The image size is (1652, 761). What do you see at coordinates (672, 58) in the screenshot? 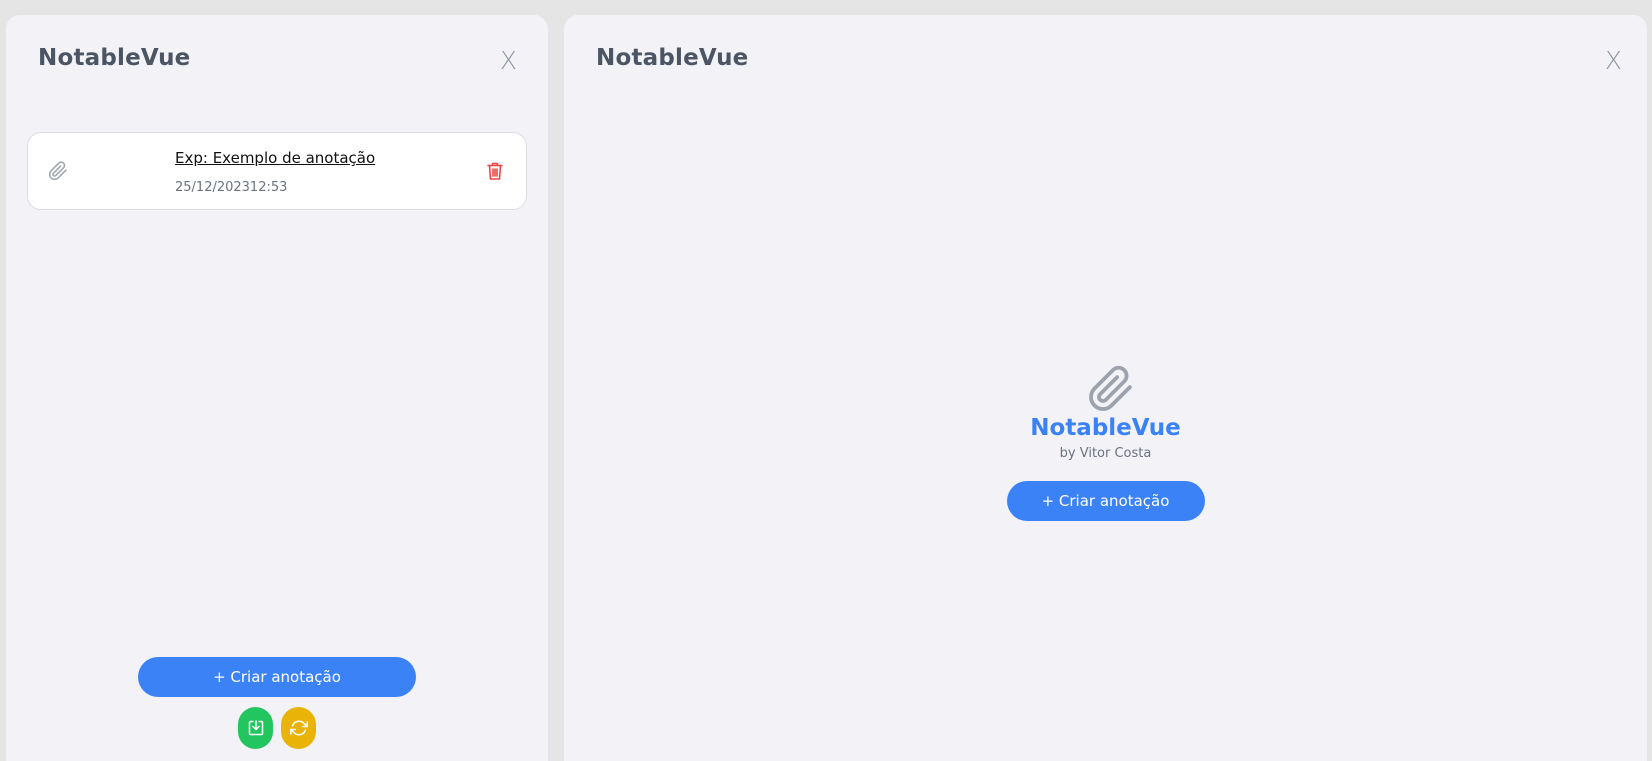
I see `main-title: NotableVue` at bounding box center [672, 58].